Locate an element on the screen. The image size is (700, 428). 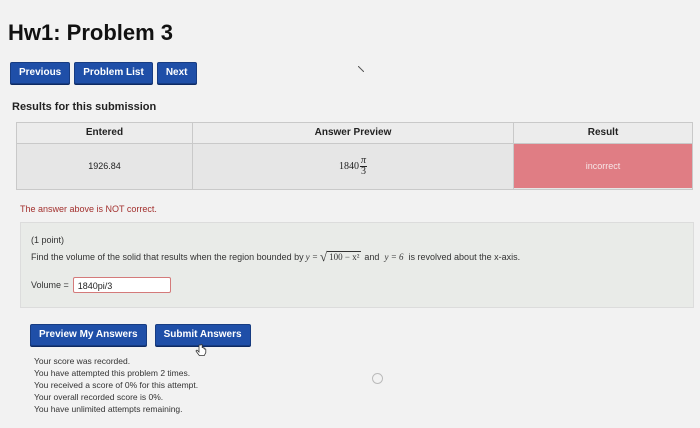
stray-mark-icon is located at coordinates (361, 69).